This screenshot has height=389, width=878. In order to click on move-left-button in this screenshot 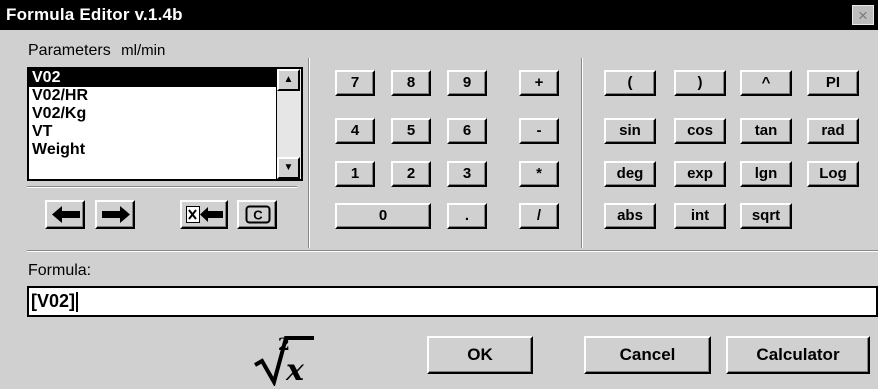, I will do `click(65, 214)`.